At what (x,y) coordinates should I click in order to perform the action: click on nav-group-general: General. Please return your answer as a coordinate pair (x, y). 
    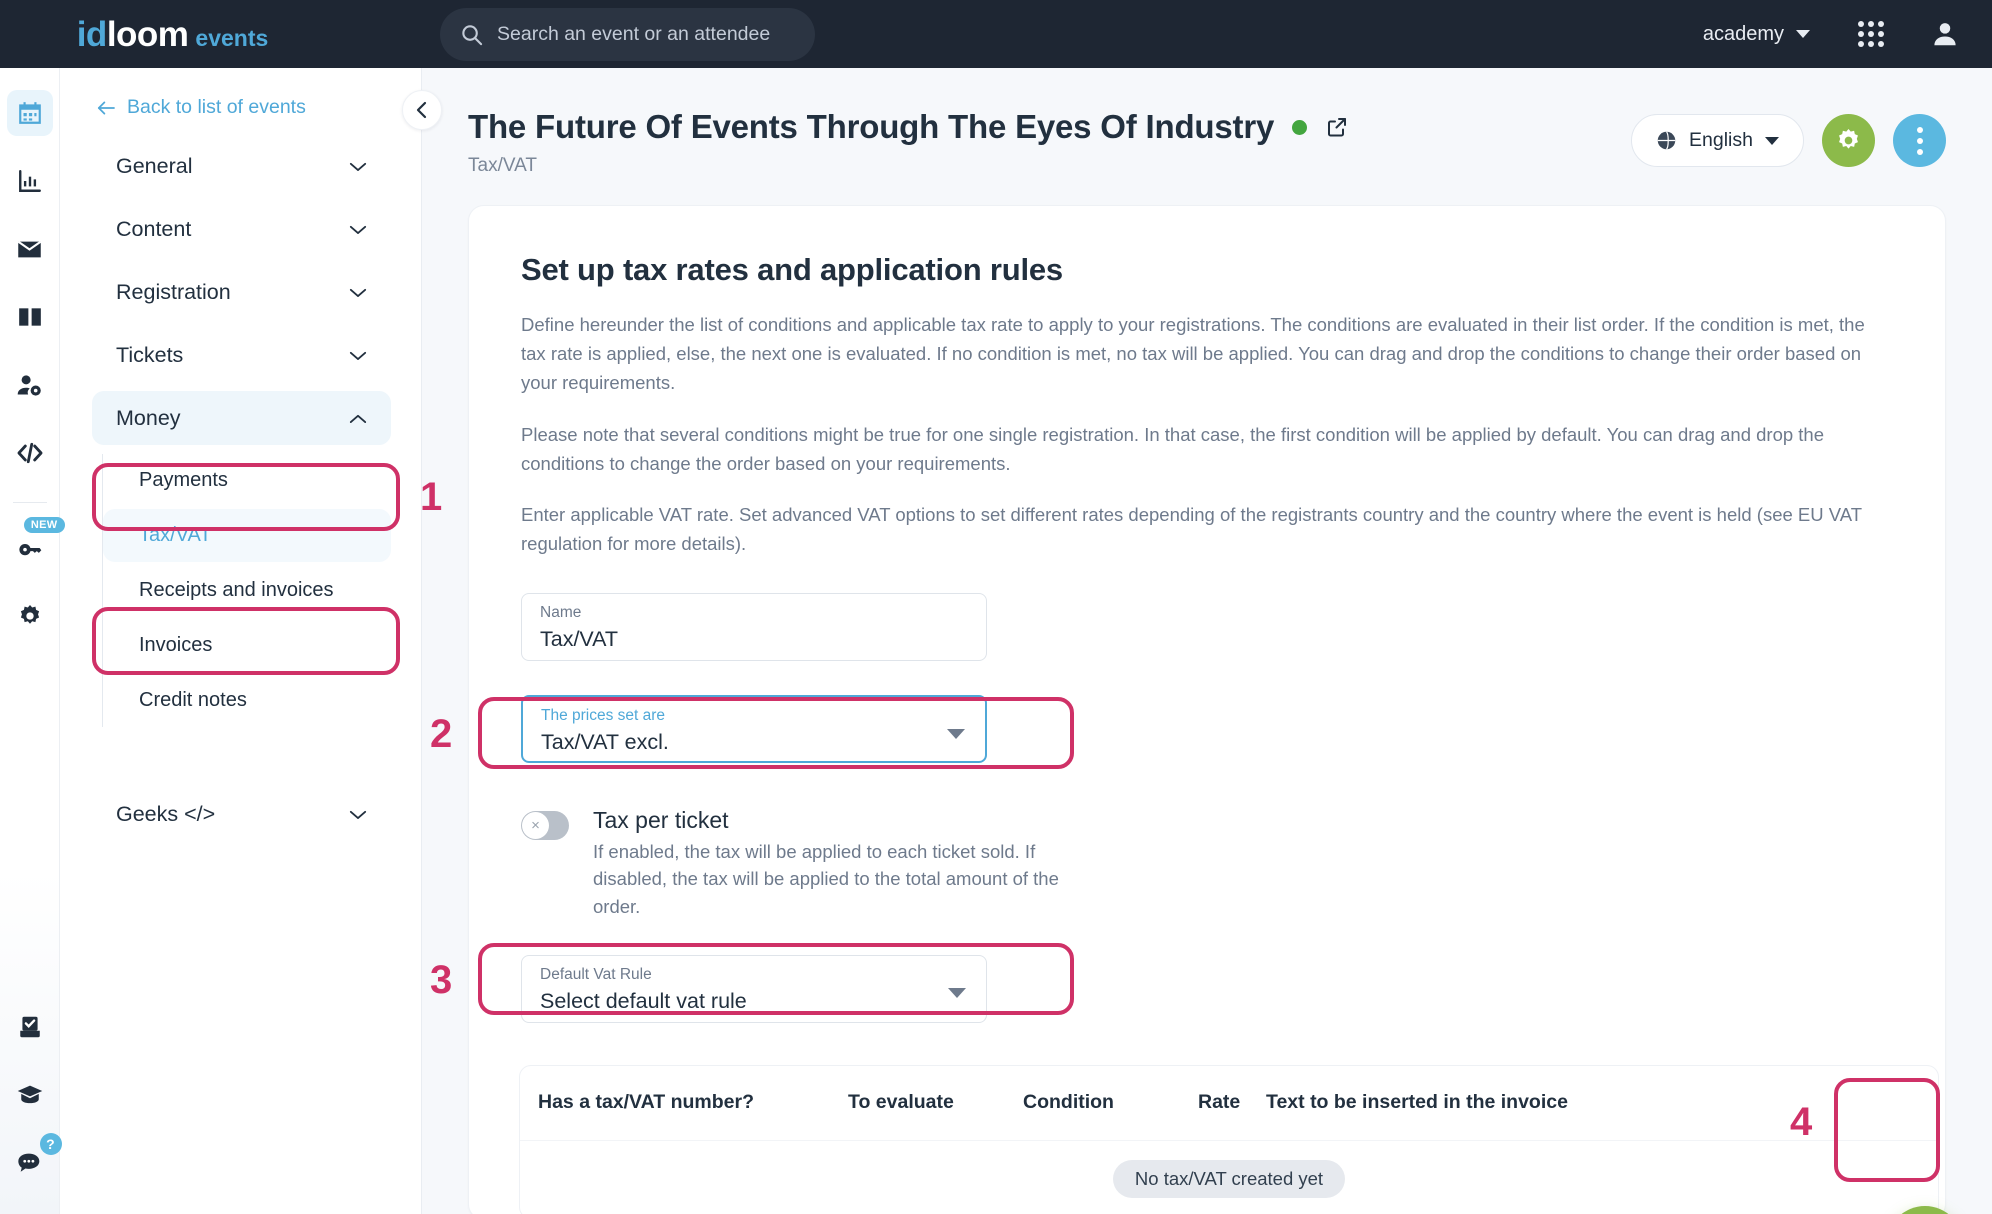
    Looking at the image, I should click on (241, 166).